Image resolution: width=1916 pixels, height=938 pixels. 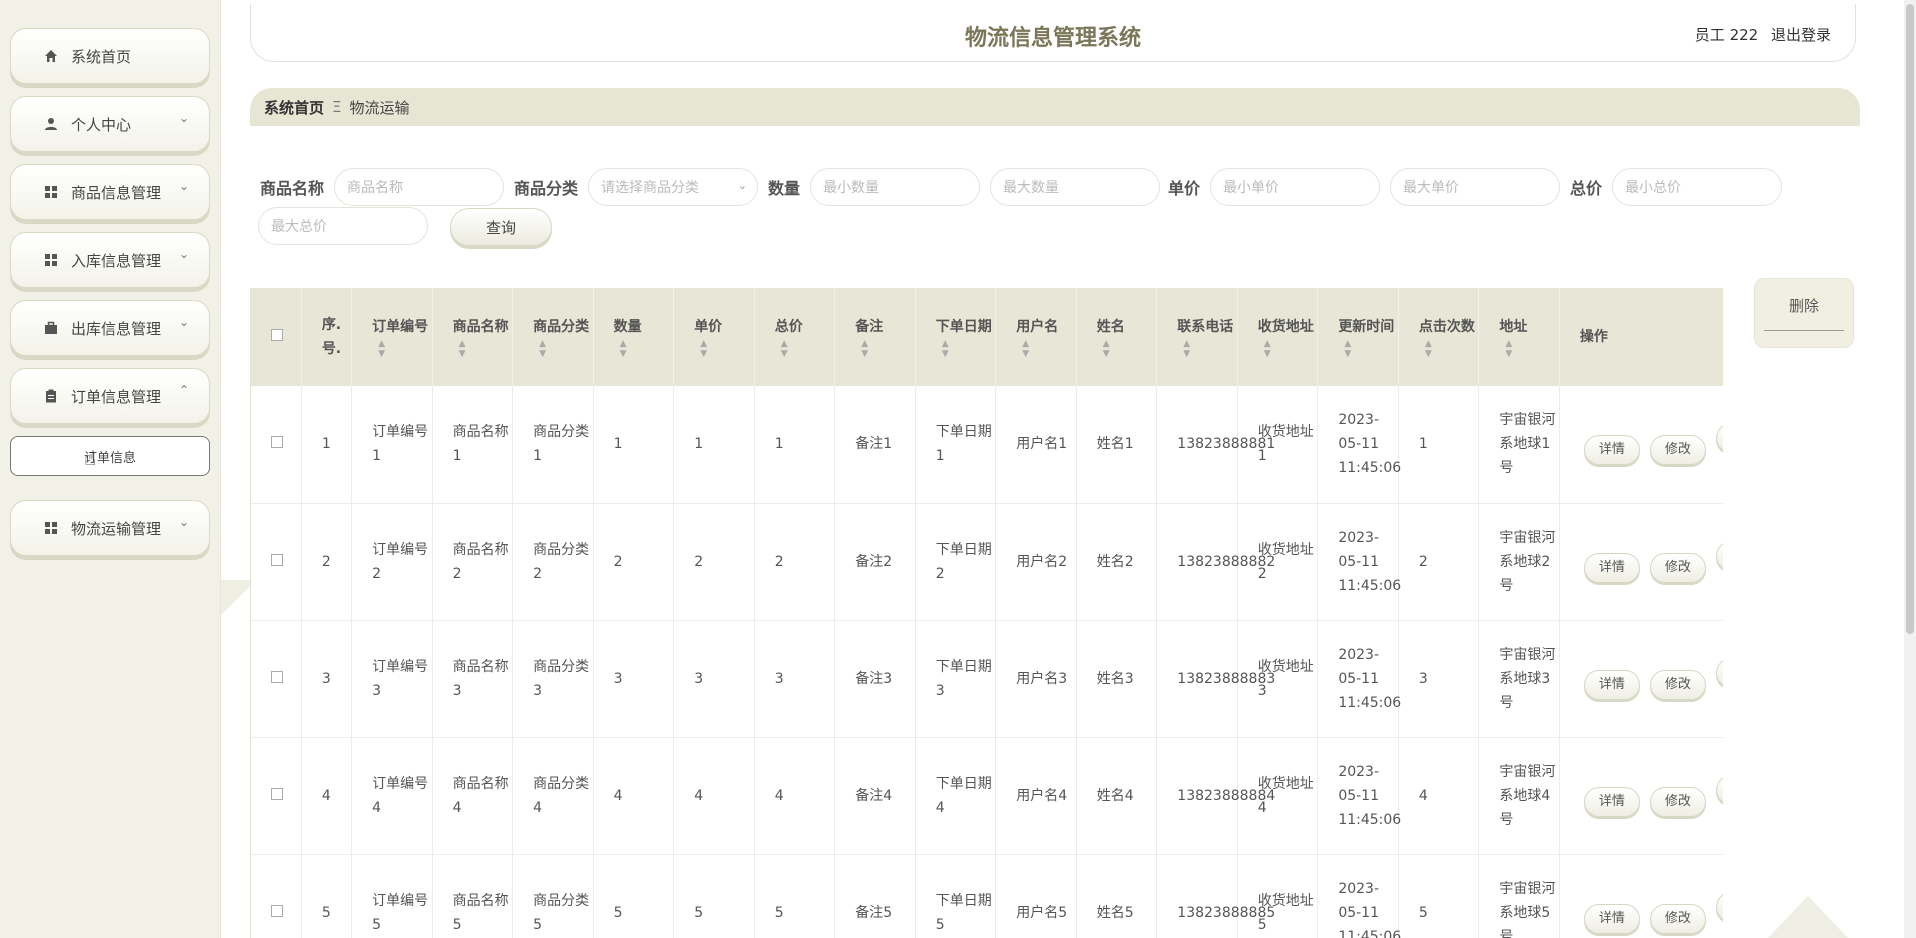 I want to click on header-label: 下单日期, so click(x=963, y=327).